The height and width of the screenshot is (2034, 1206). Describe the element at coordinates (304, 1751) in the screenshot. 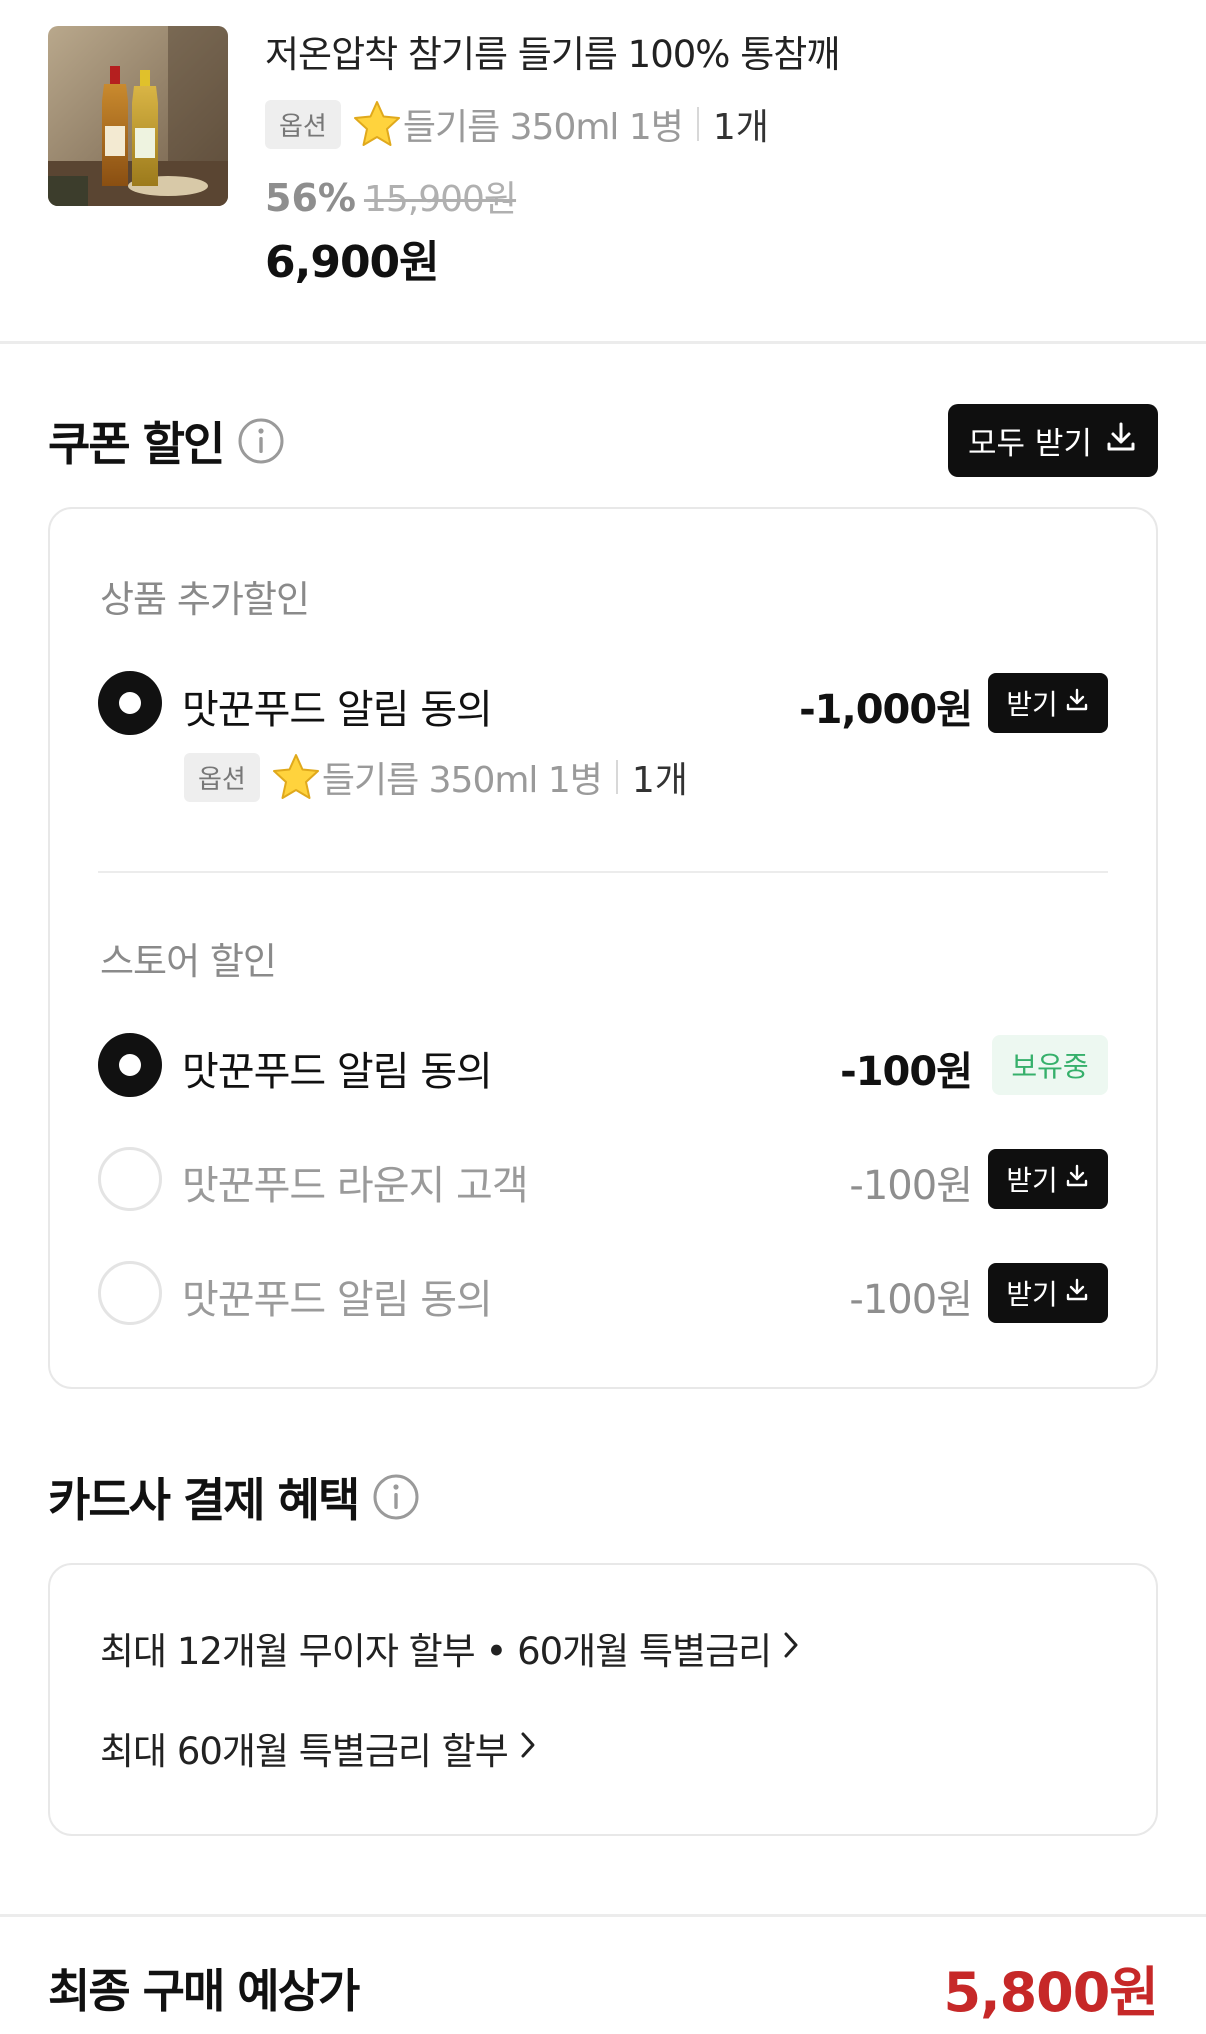

I see `benefit-text: 최대 60개월 특별금리 할부` at that location.